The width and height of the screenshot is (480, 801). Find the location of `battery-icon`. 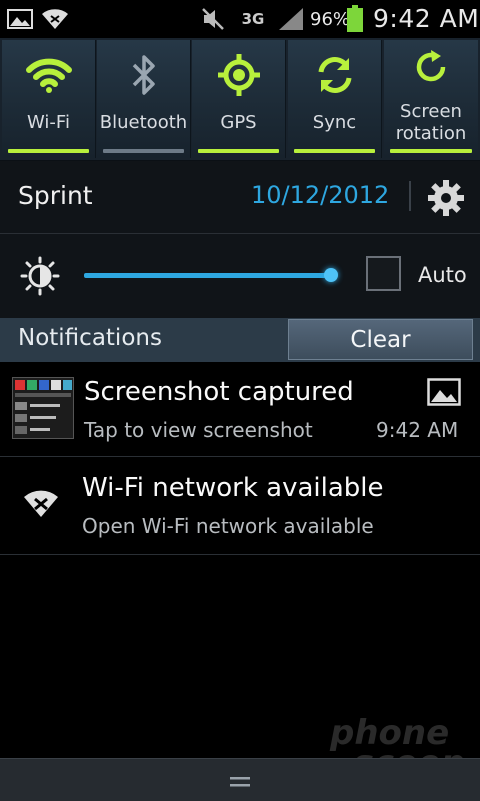

battery-icon is located at coordinates (355, 19).